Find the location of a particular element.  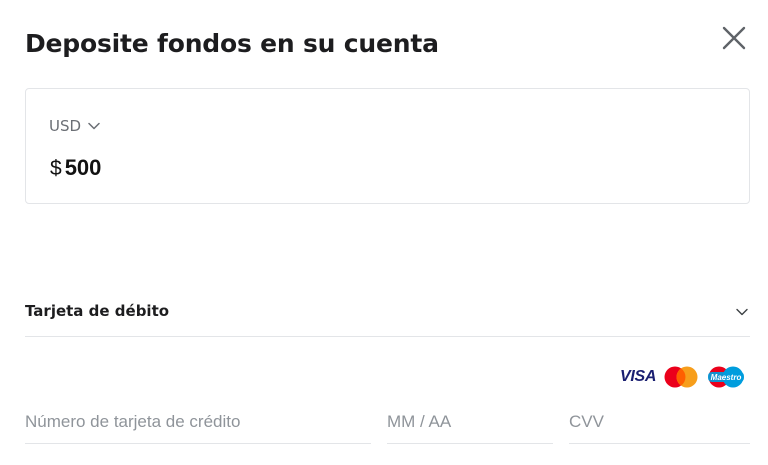

maestro-logo: Maestro is located at coordinates (726, 377).